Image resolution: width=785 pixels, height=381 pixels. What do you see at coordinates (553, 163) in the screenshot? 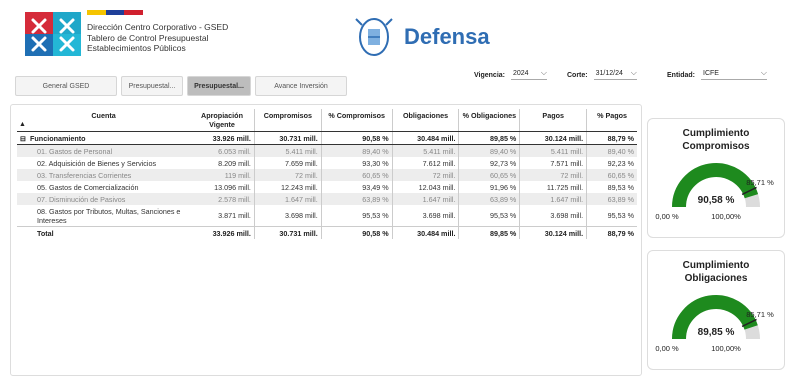
I see `table-cell: 7.571 mill.` at bounding box center [553, 163].